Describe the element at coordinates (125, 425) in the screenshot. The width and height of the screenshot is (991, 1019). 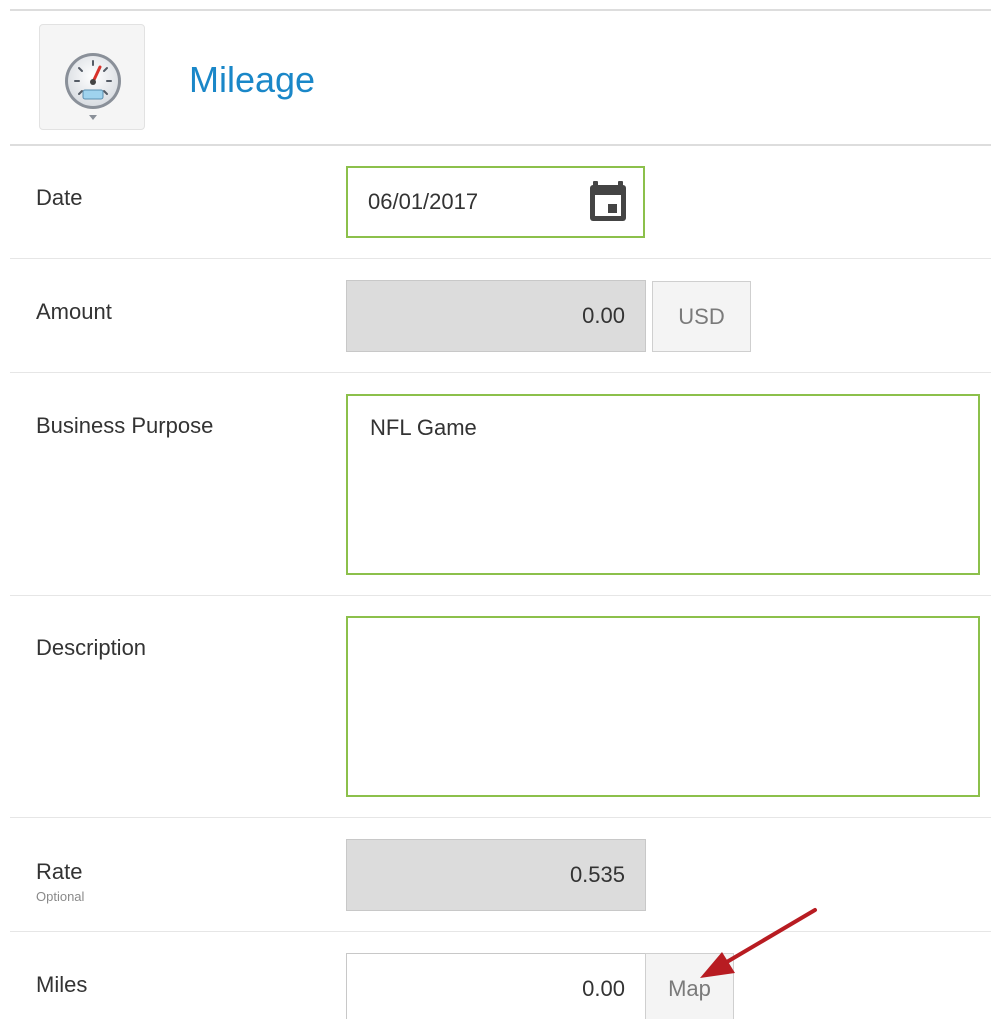
I see `business-purpose-label: Business Purpose` at that location.